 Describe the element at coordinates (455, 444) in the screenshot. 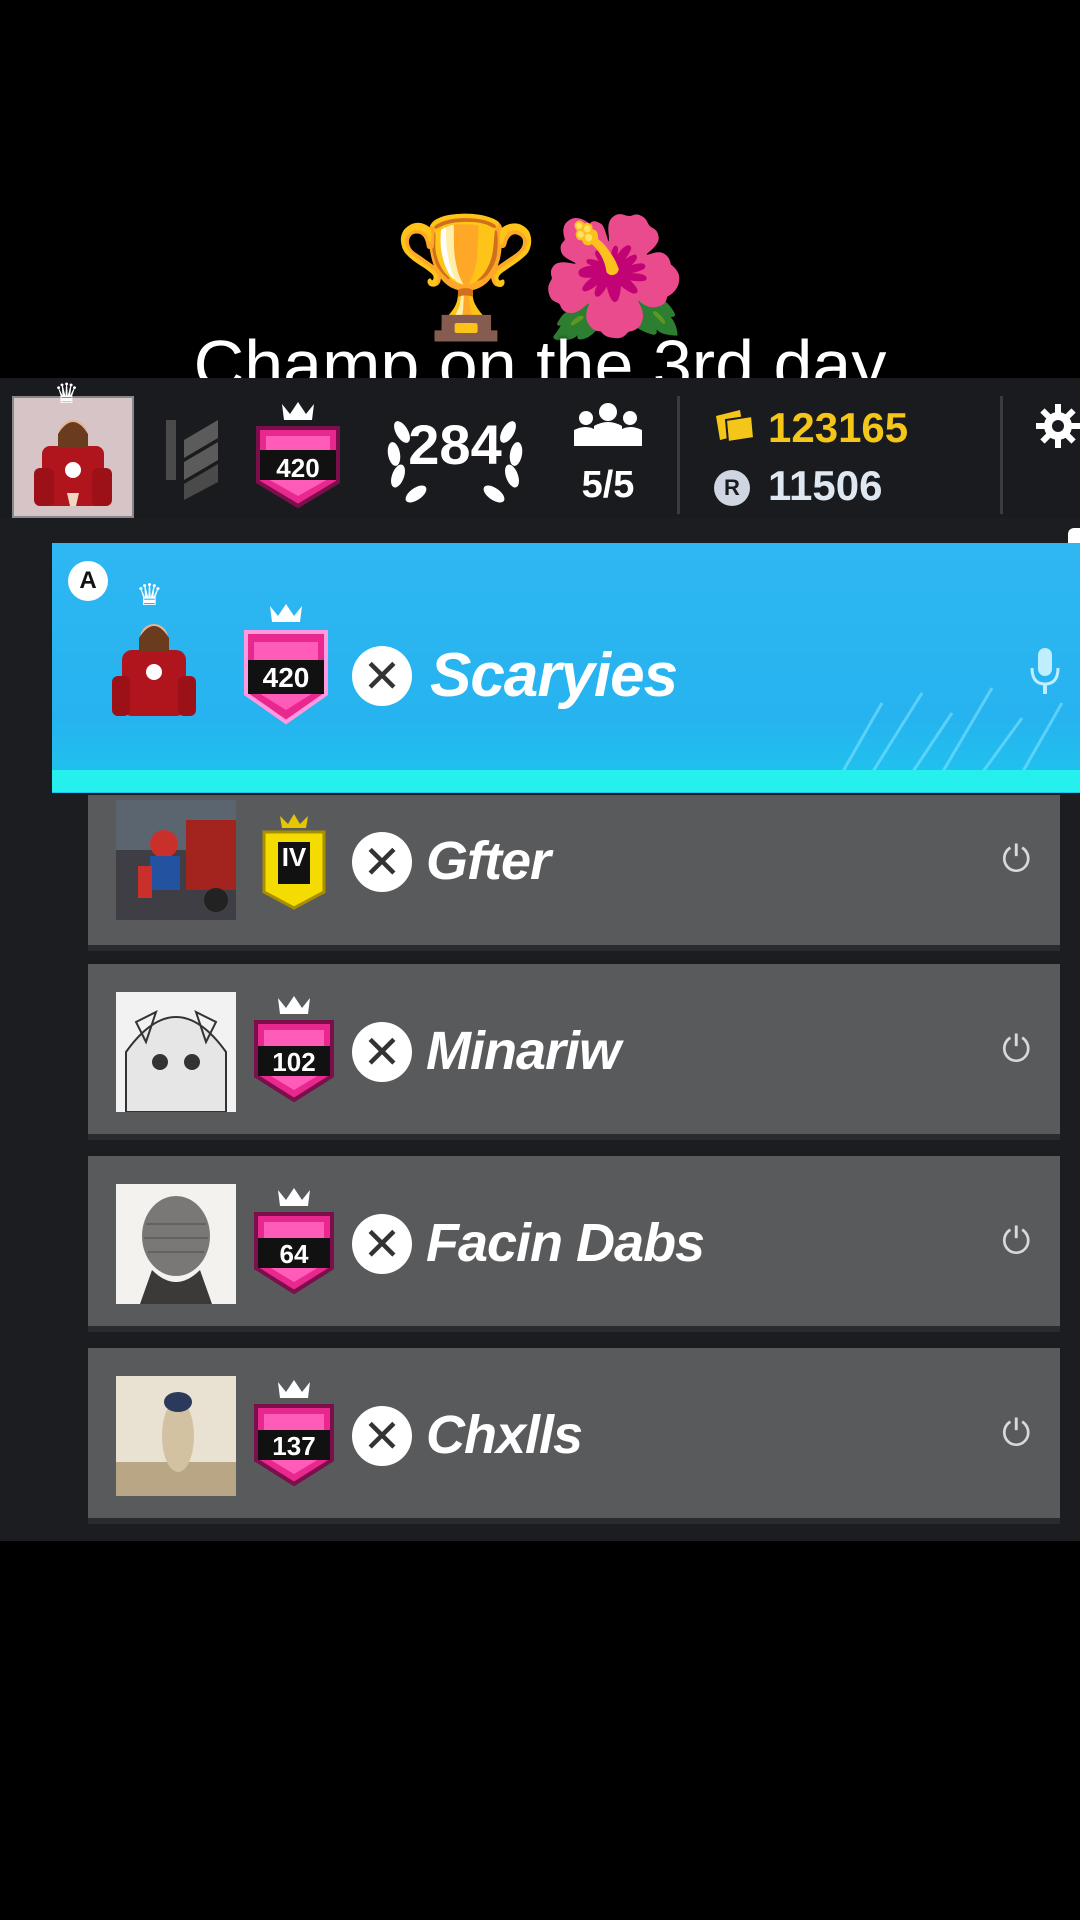

I see `player-level: 284` at that location.